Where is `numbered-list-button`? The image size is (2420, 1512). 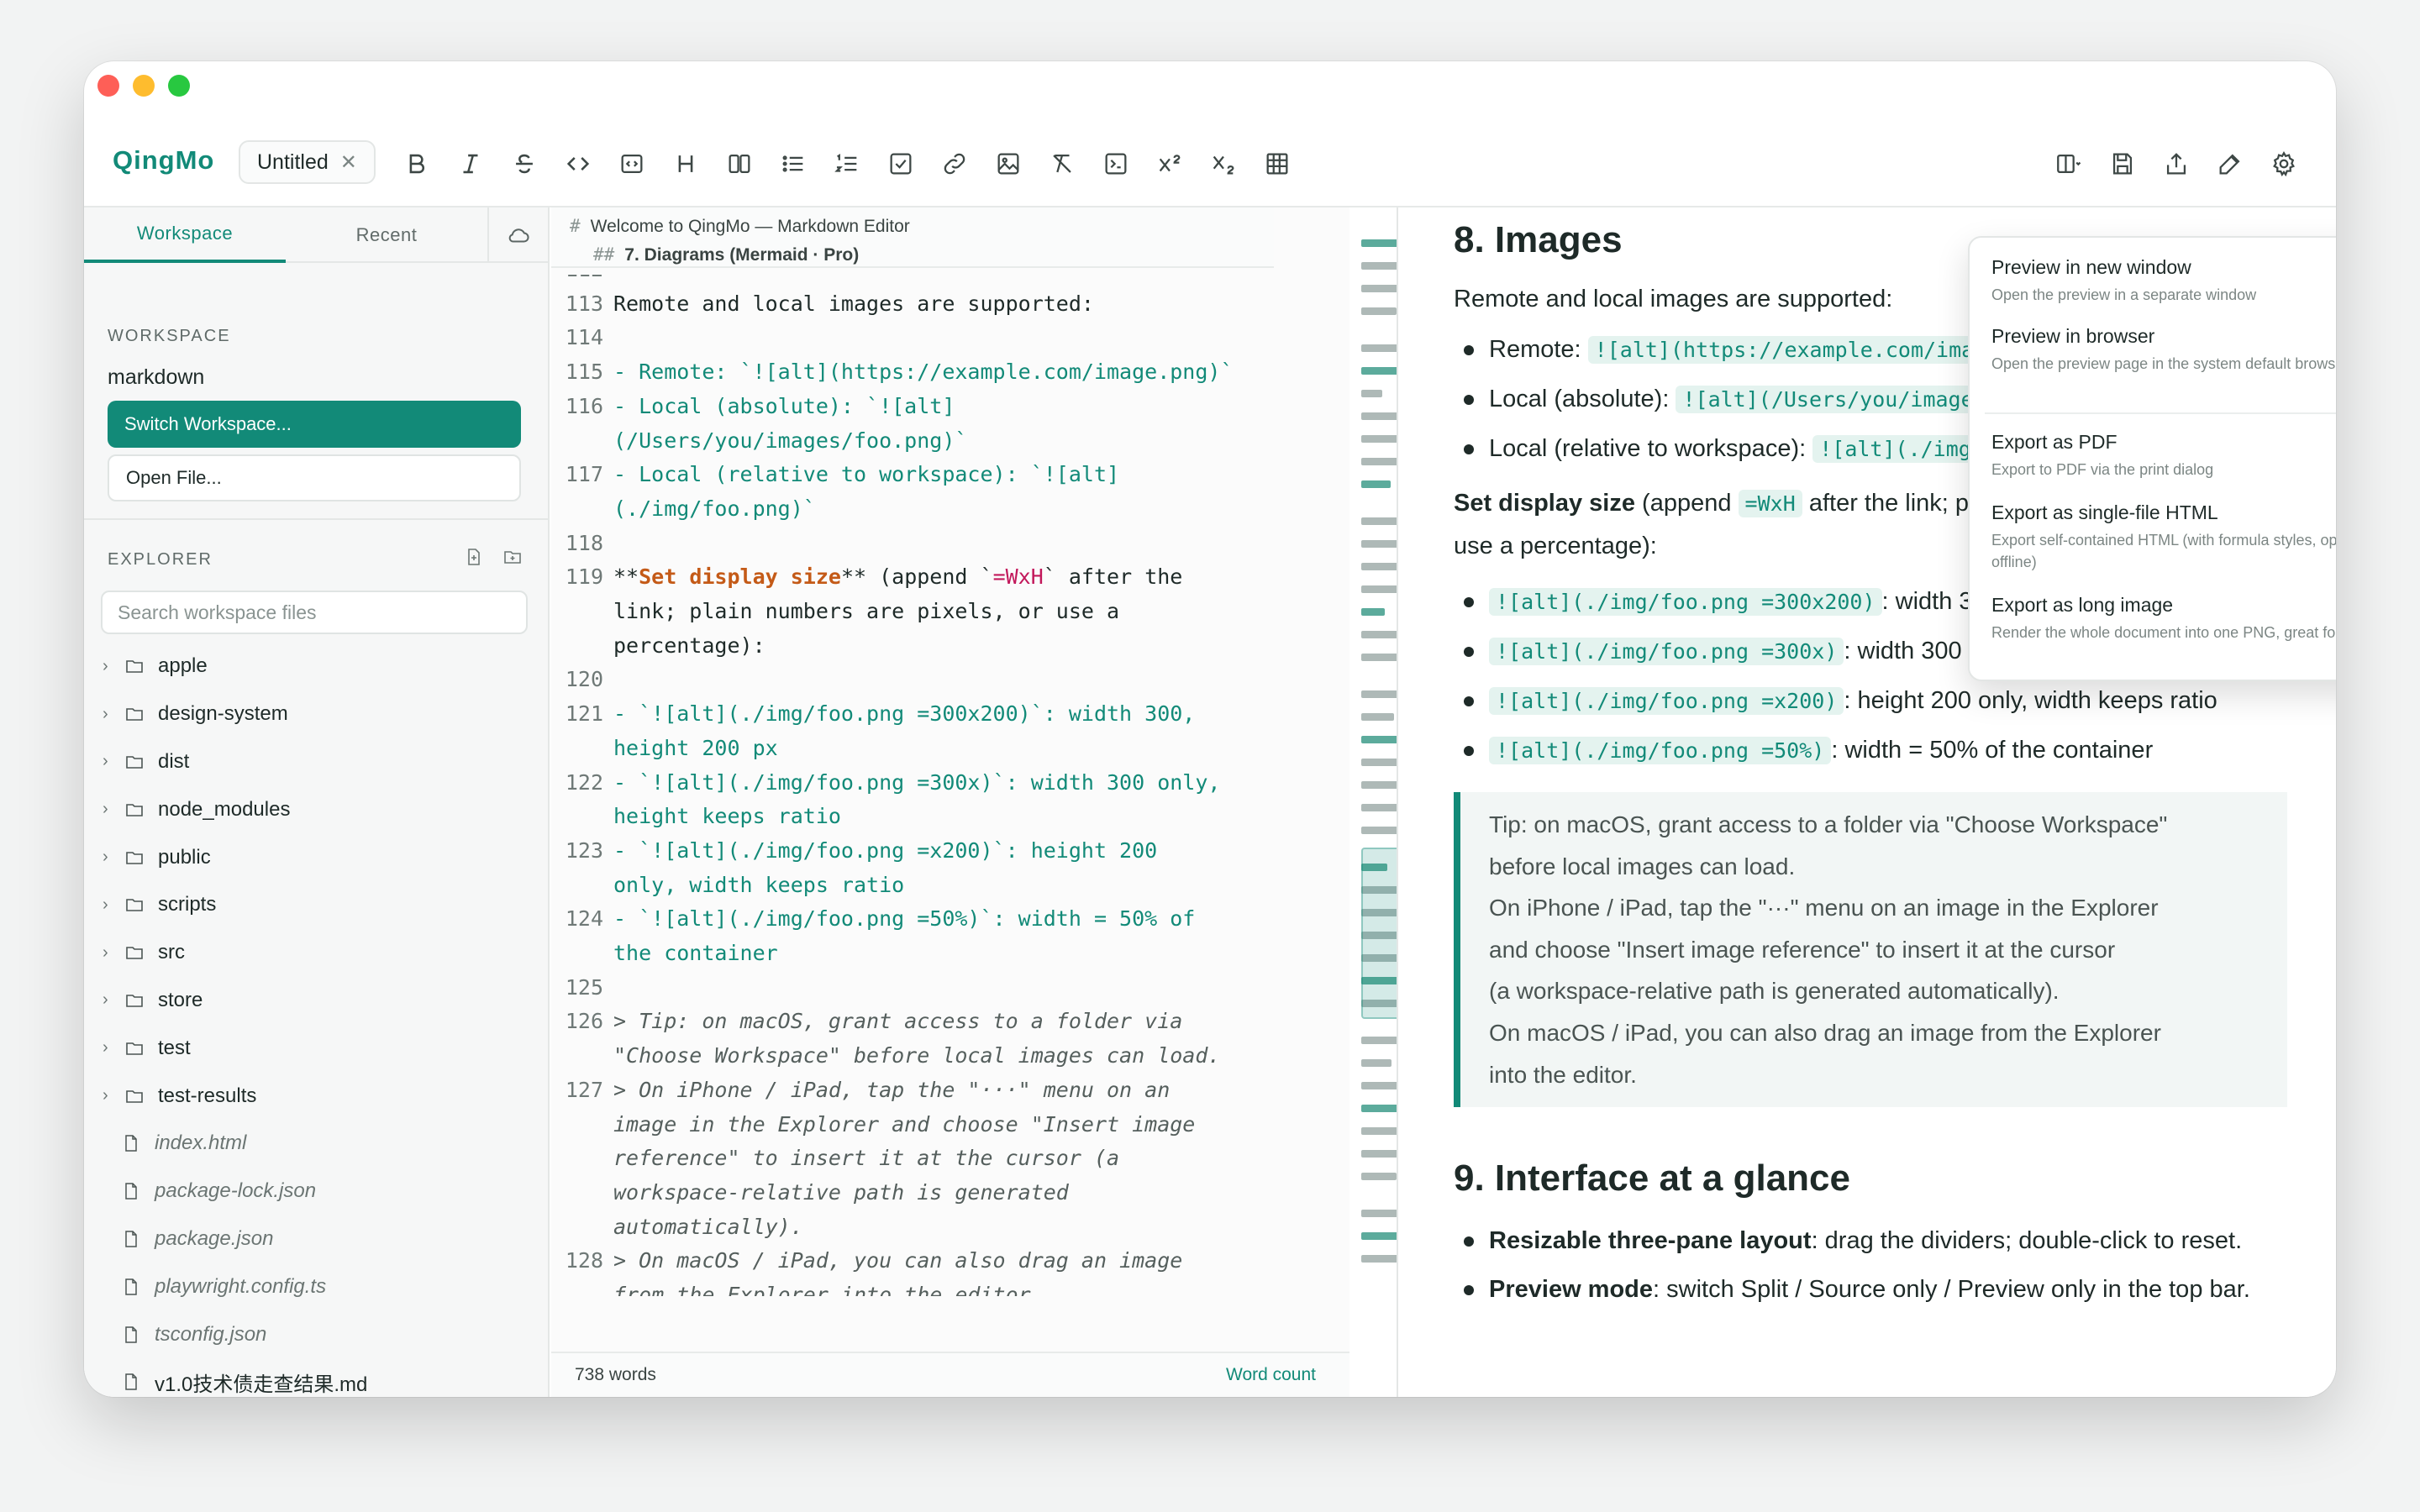
numbered-list-button is located at coordinates (847, 164).